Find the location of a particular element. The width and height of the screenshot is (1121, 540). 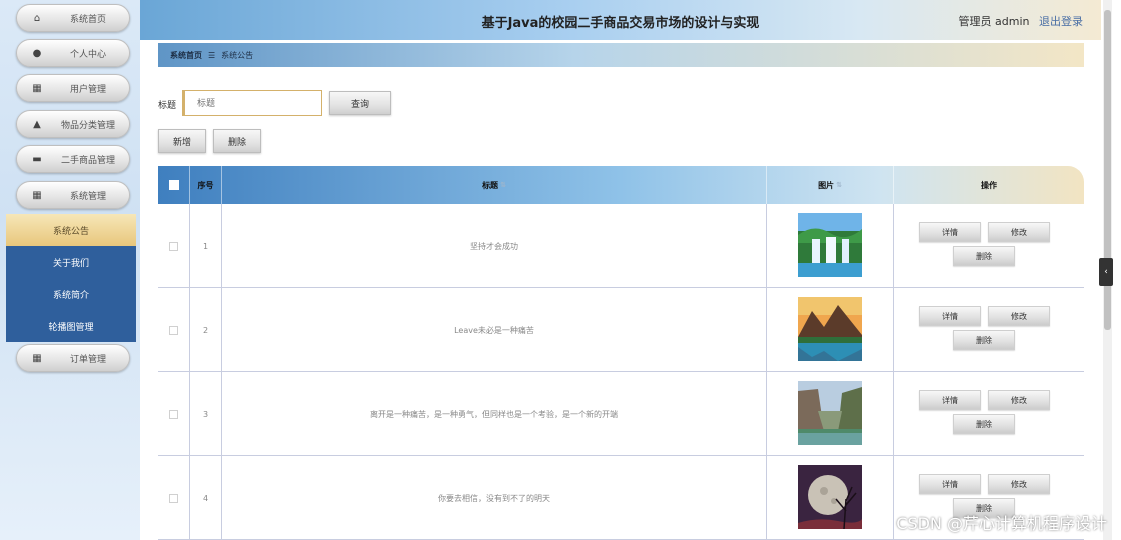

select-all-cell is located at coordinates (174, 185).